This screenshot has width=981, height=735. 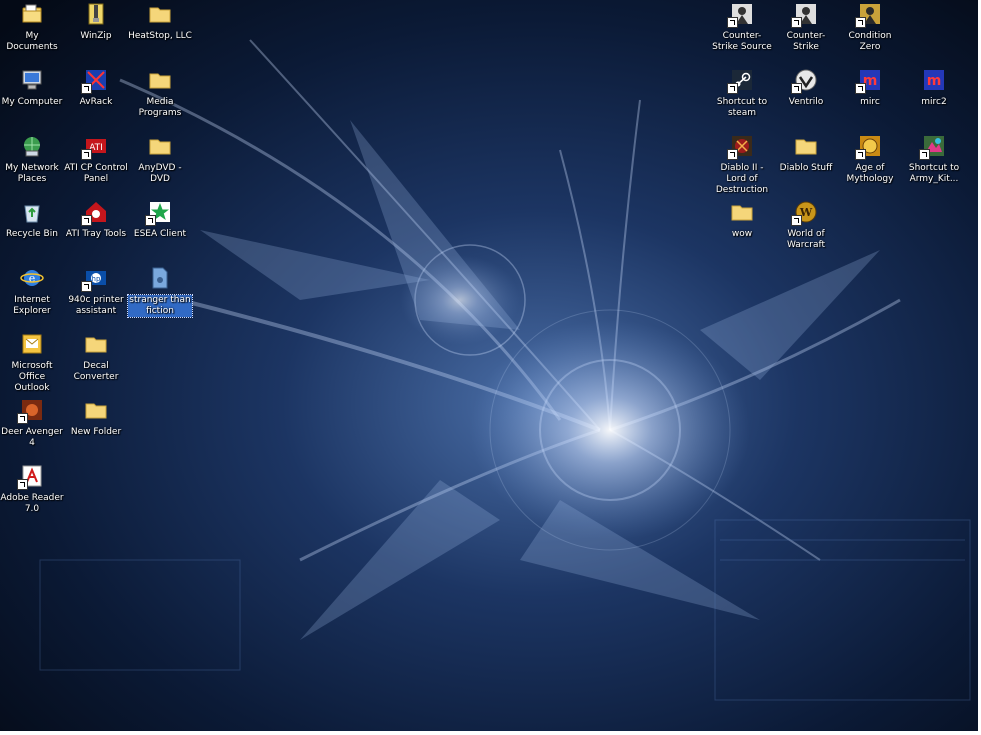 What do you see at coordinates (740, 81) in the screenshot?
I see `steam-icon` at bounding box center [740, 81].